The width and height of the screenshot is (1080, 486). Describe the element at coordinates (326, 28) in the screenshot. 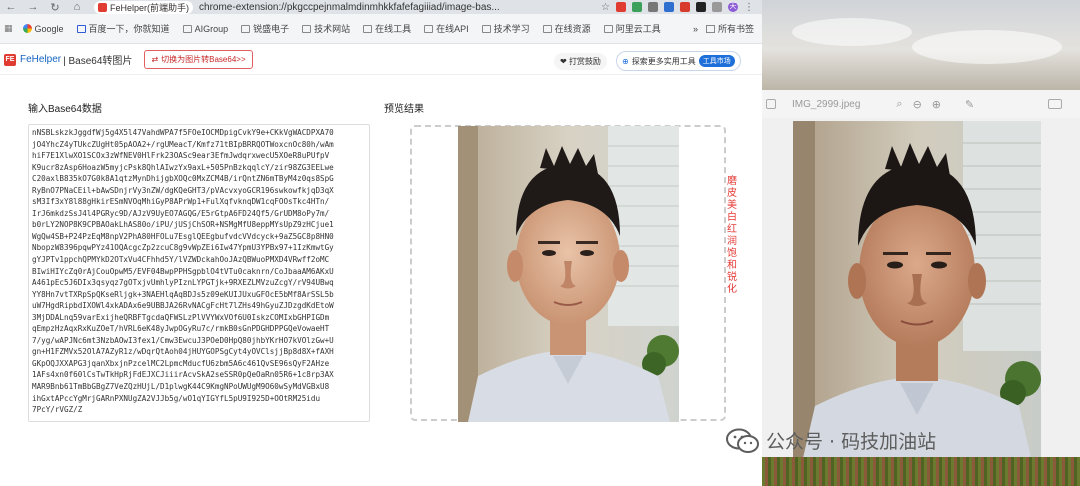

I see `bookmark-tech-sites: 技术网站` at that location.